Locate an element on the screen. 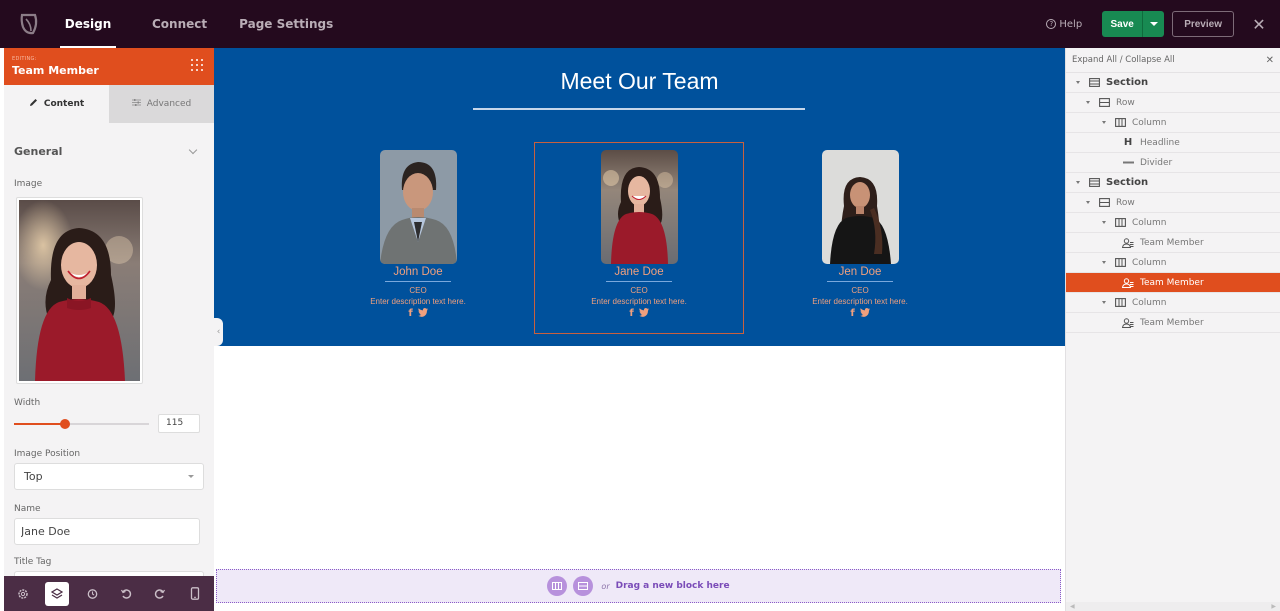  save-button: Save is located at coordinates (1122, 24).